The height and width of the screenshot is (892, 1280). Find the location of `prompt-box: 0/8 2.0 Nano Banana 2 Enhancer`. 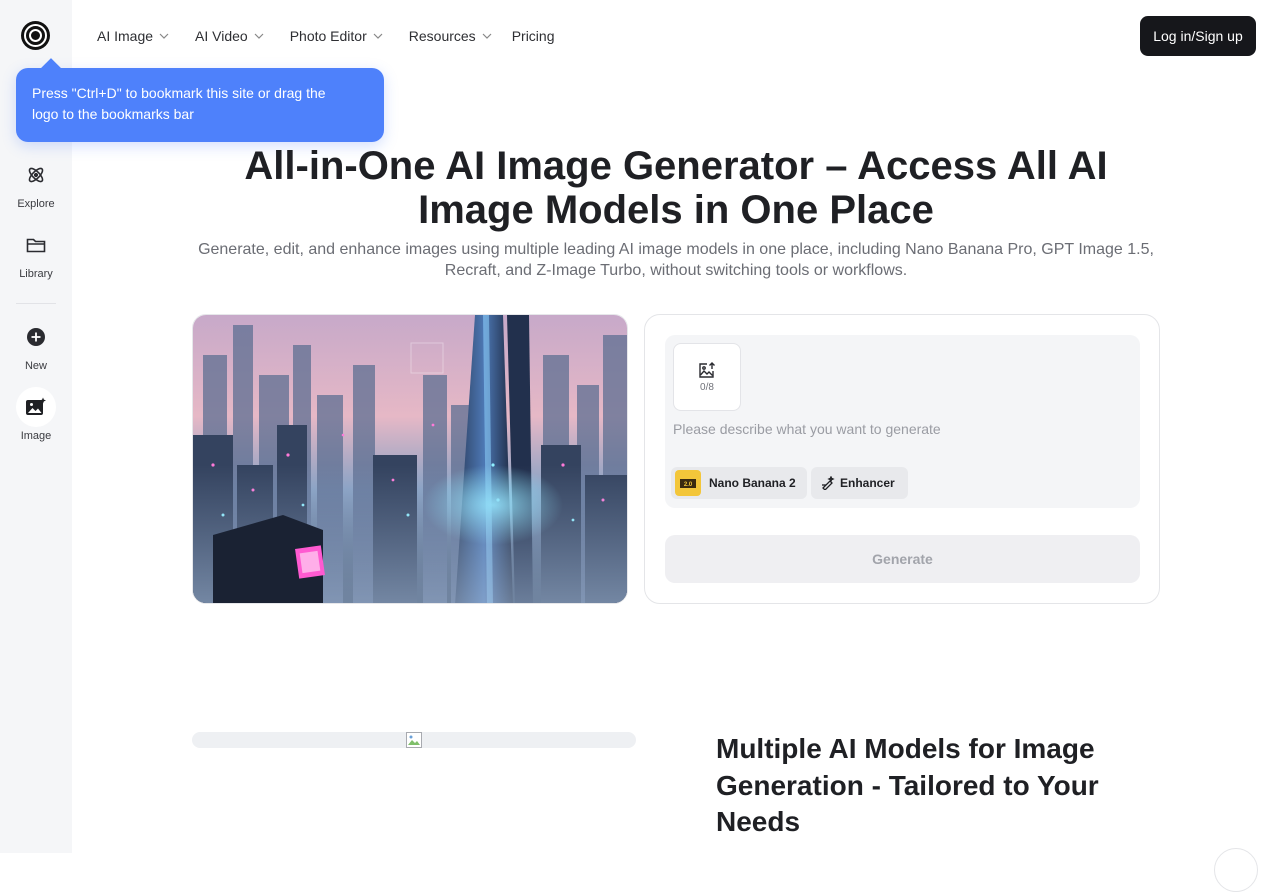

prompt-box: 0/8 2.0 Nano Banana 2 Enhancer is located at coordinates (902, 421).